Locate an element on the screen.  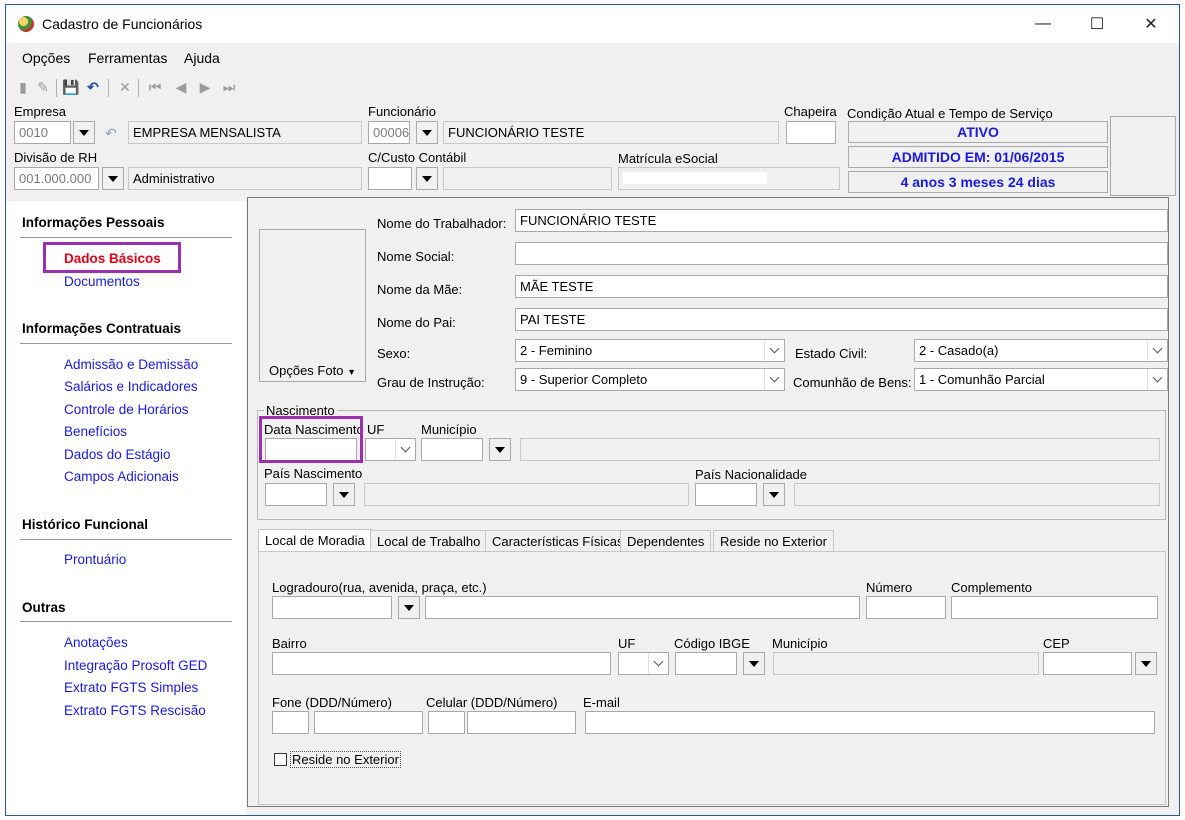
sidebar-item-estagio: Dados do Estágio is located at coordinates (117, 454).